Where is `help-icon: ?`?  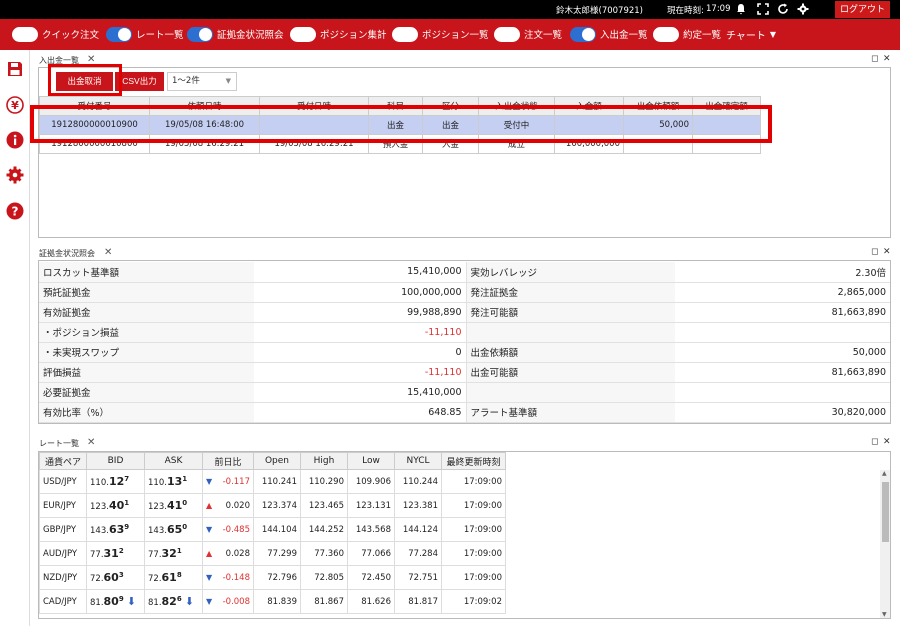 help-icon: ? is located at coordinates (15, 211).